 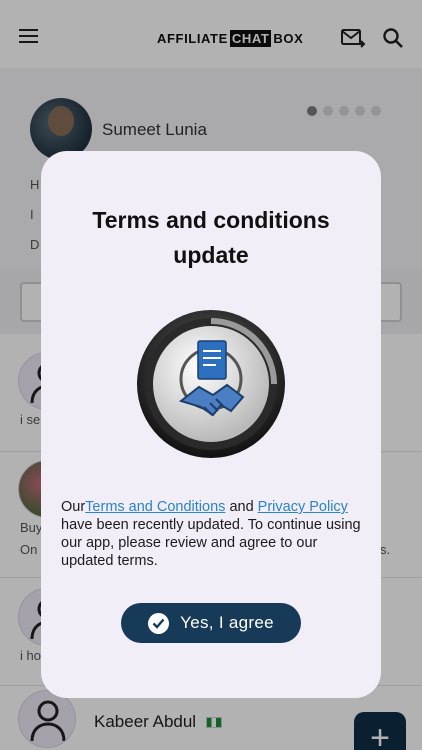 I want to click on handshake-document-icon, so click(x=211, y=384).